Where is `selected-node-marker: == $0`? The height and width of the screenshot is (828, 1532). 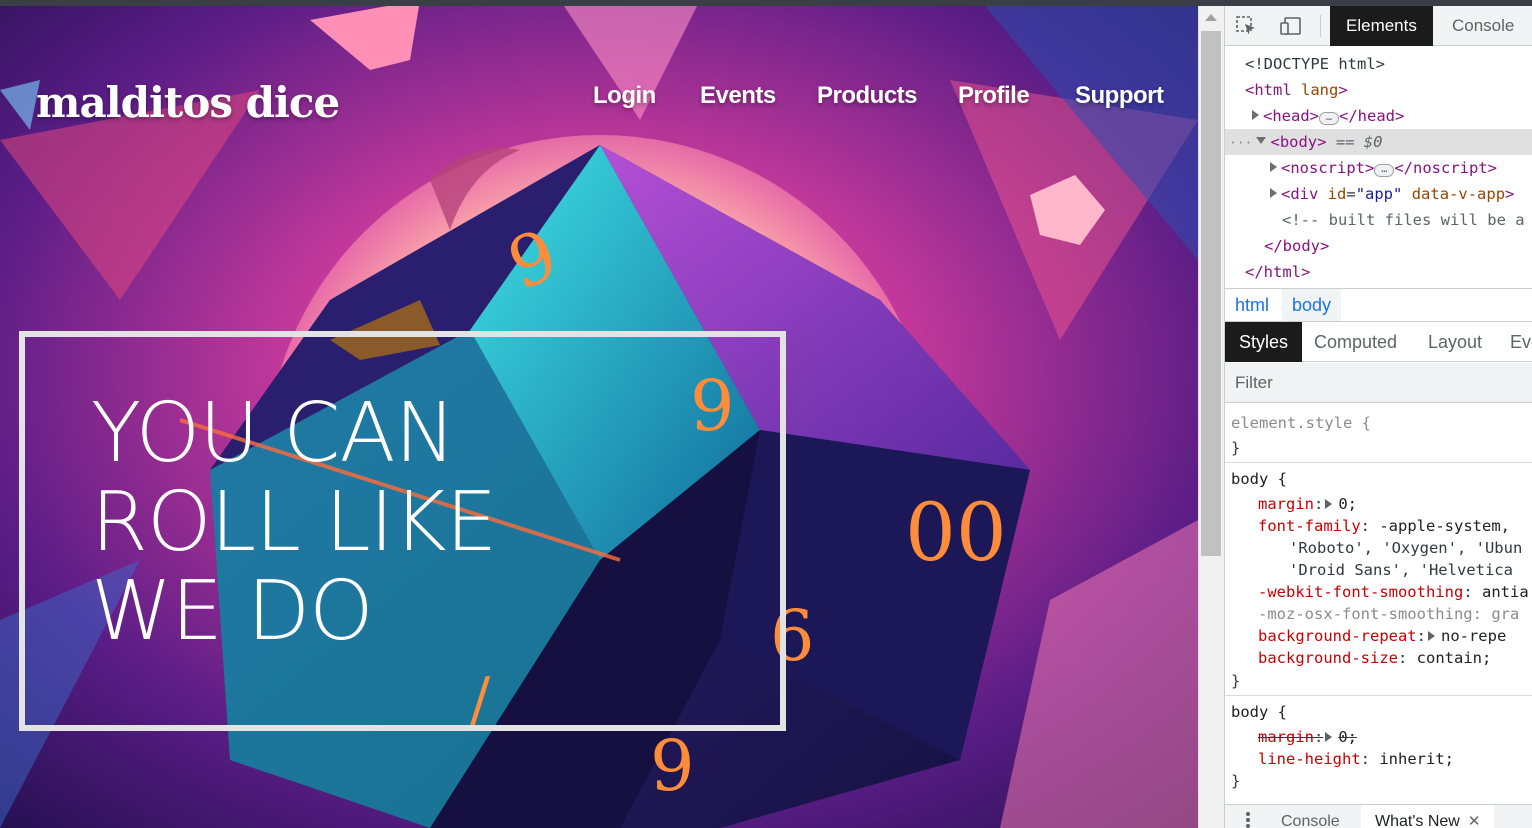 selected-node-marker: == $0 is located at coordinates (1354, 142).